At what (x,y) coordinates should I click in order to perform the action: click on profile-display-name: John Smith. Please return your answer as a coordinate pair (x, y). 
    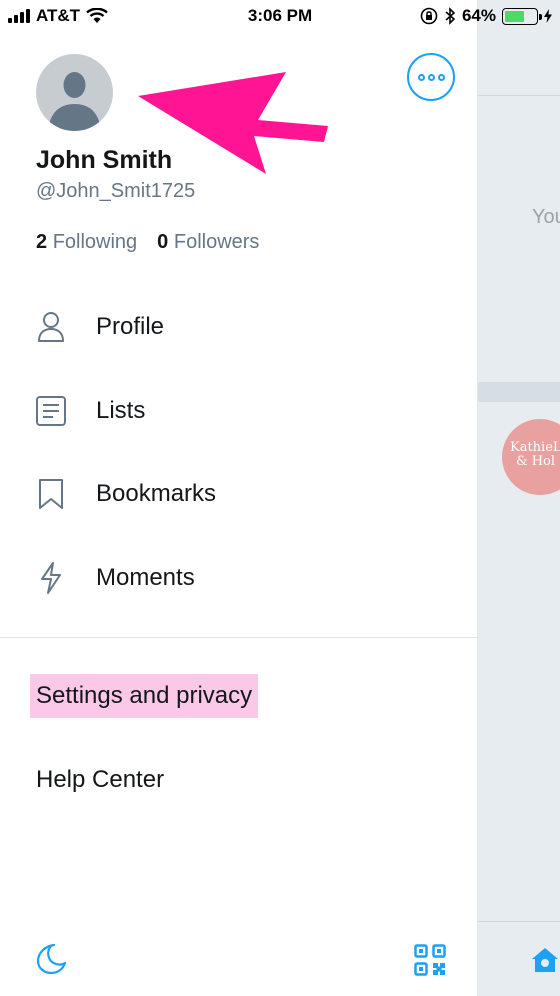
    Looking at the image, I should click on (104, 160).